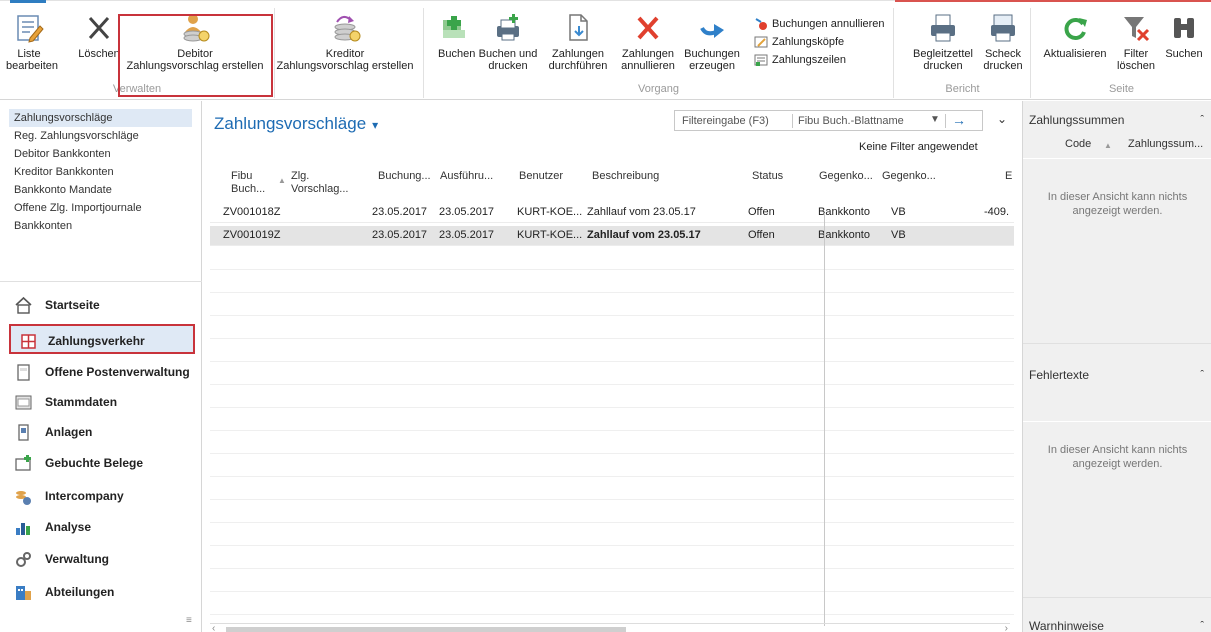  I want to click on posted-documents-icon, so click(23, 463).